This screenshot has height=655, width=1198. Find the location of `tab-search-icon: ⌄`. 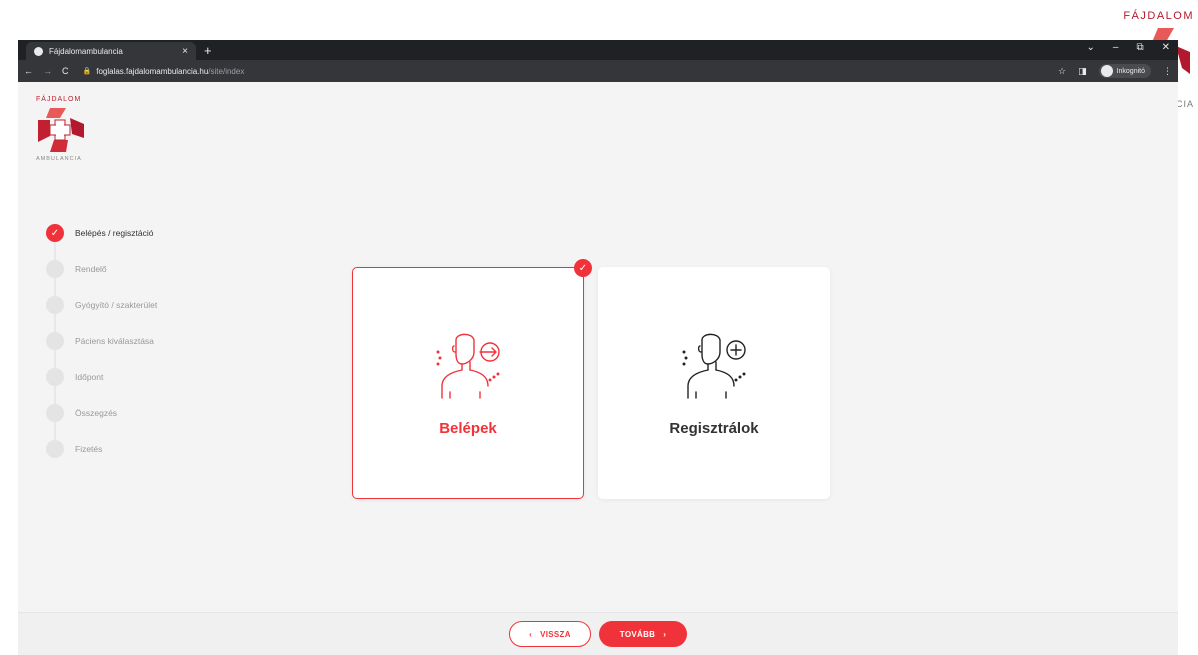

tab-search-icon: ⌄ is located at coordinates (1091, 47).